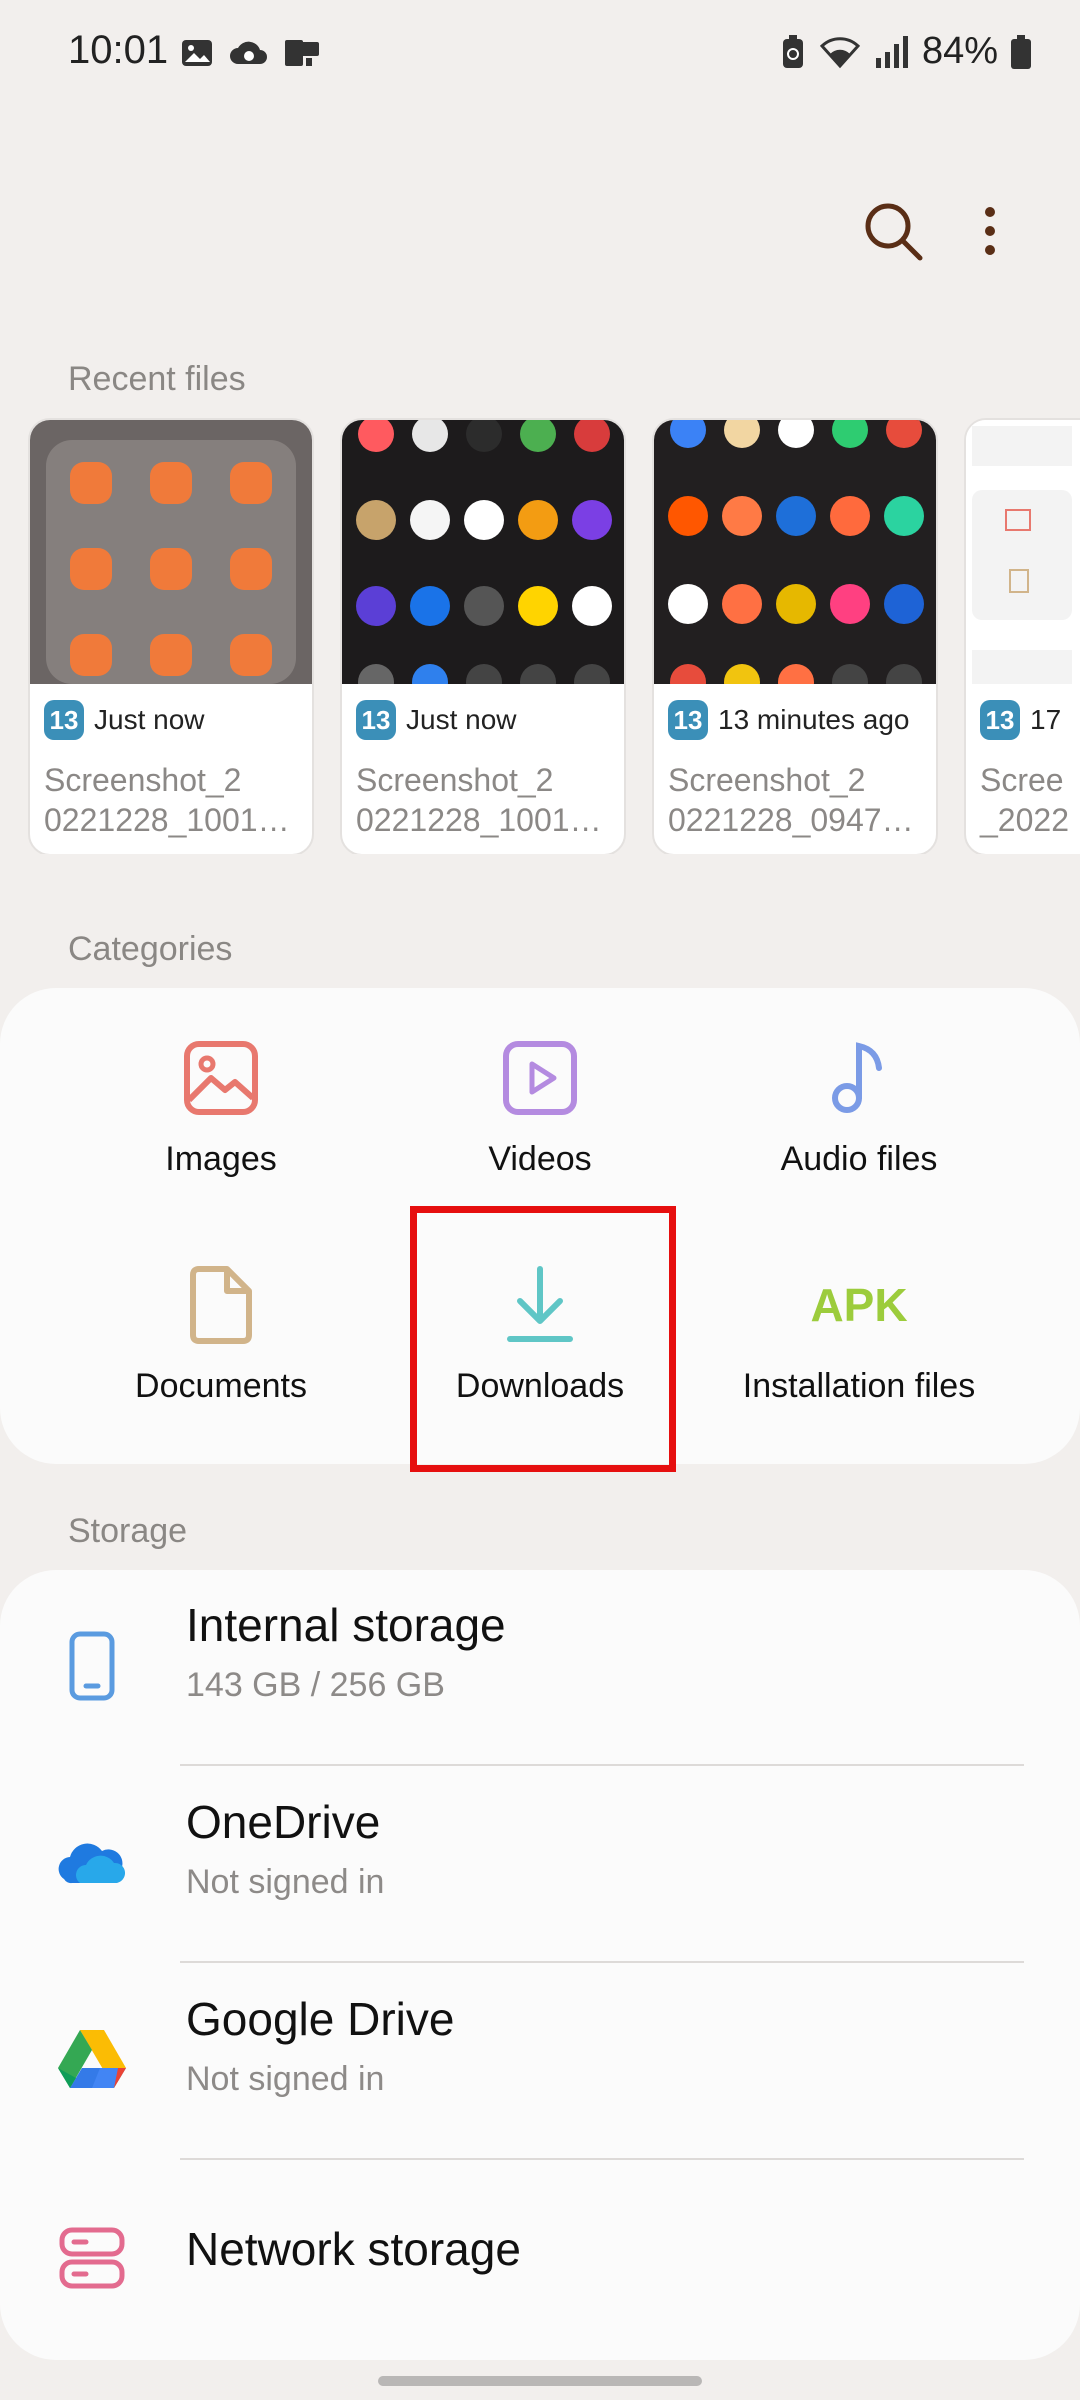 The height and width of the screenshot is (2400, 1080). I want to click on storage-item-google-drive: Google Drive Not signed in, so click(540, 2060).